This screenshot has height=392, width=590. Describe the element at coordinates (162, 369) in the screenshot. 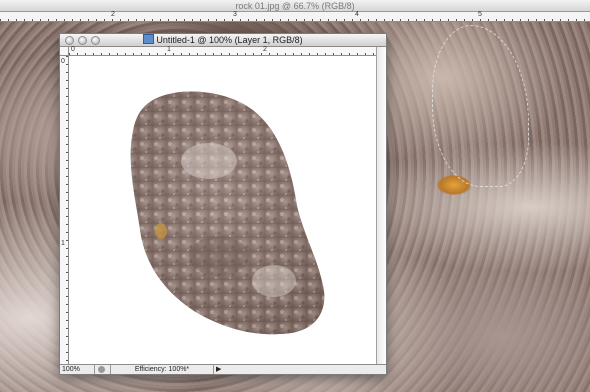

I see `status-info: Efficiency: 100%*` at that location.